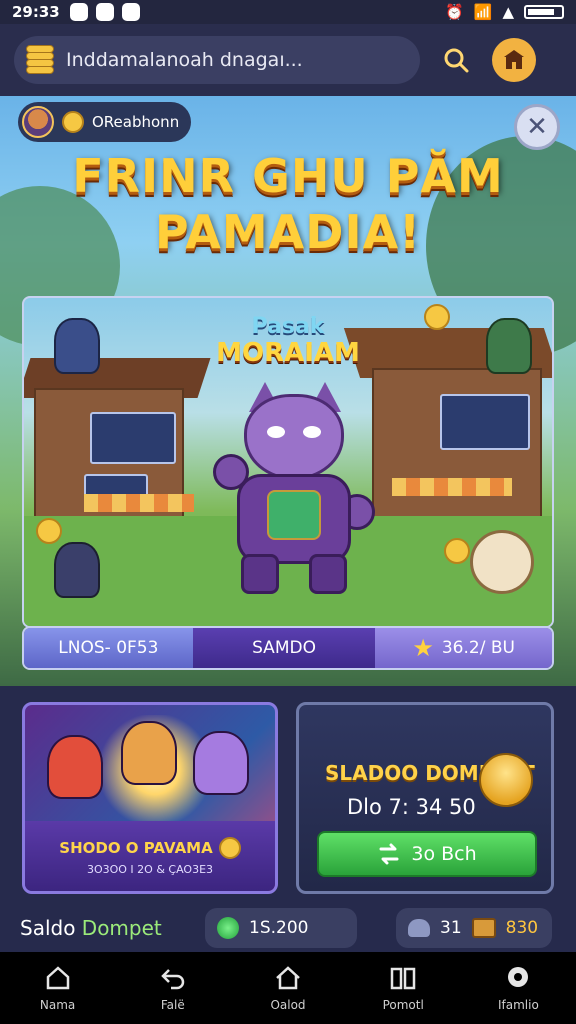  I want to click on wallet-button-label: 3o Bch, so click(444, 854).